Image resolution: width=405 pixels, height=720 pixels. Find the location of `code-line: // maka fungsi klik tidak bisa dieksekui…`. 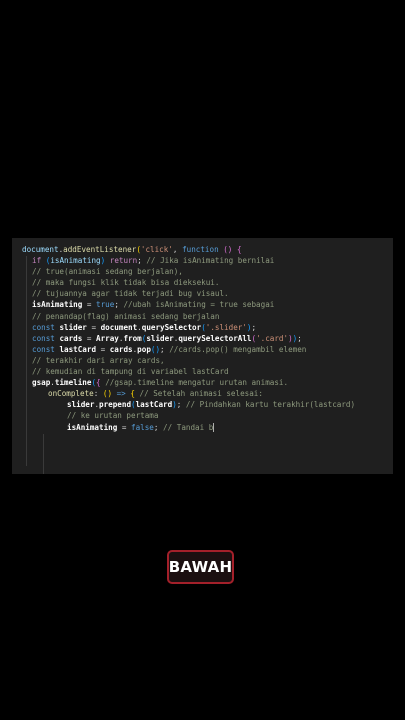

code-line: // maka fungsi klik tidak bisa dieksekui… is located at coordinates (207, 282).